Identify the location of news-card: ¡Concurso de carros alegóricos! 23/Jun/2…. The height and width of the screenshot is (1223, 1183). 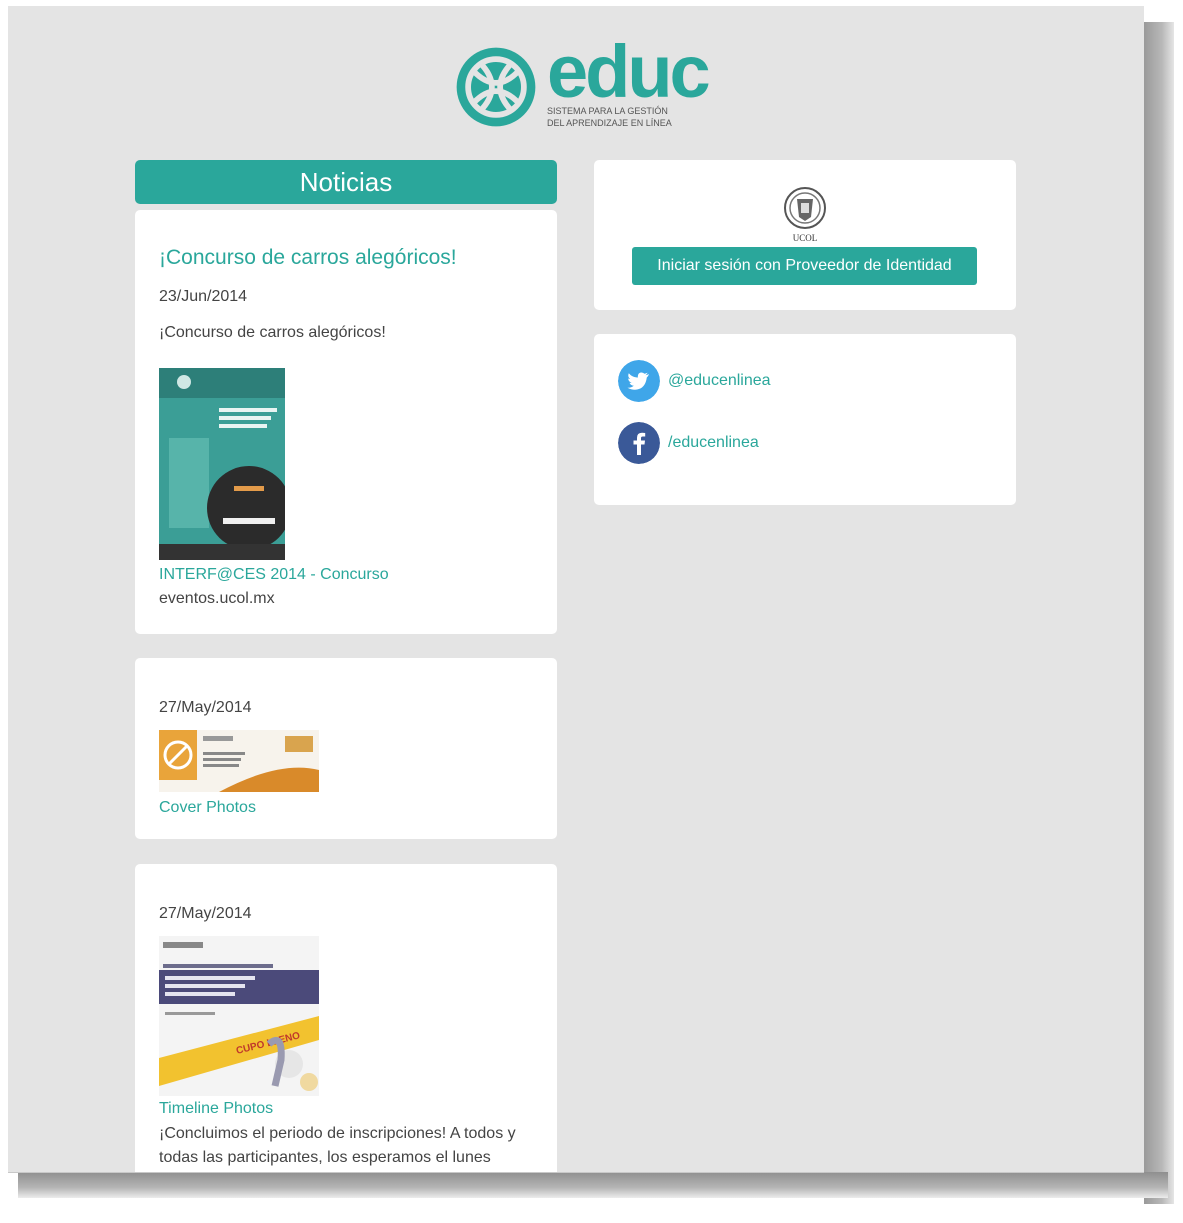
(346, 422).